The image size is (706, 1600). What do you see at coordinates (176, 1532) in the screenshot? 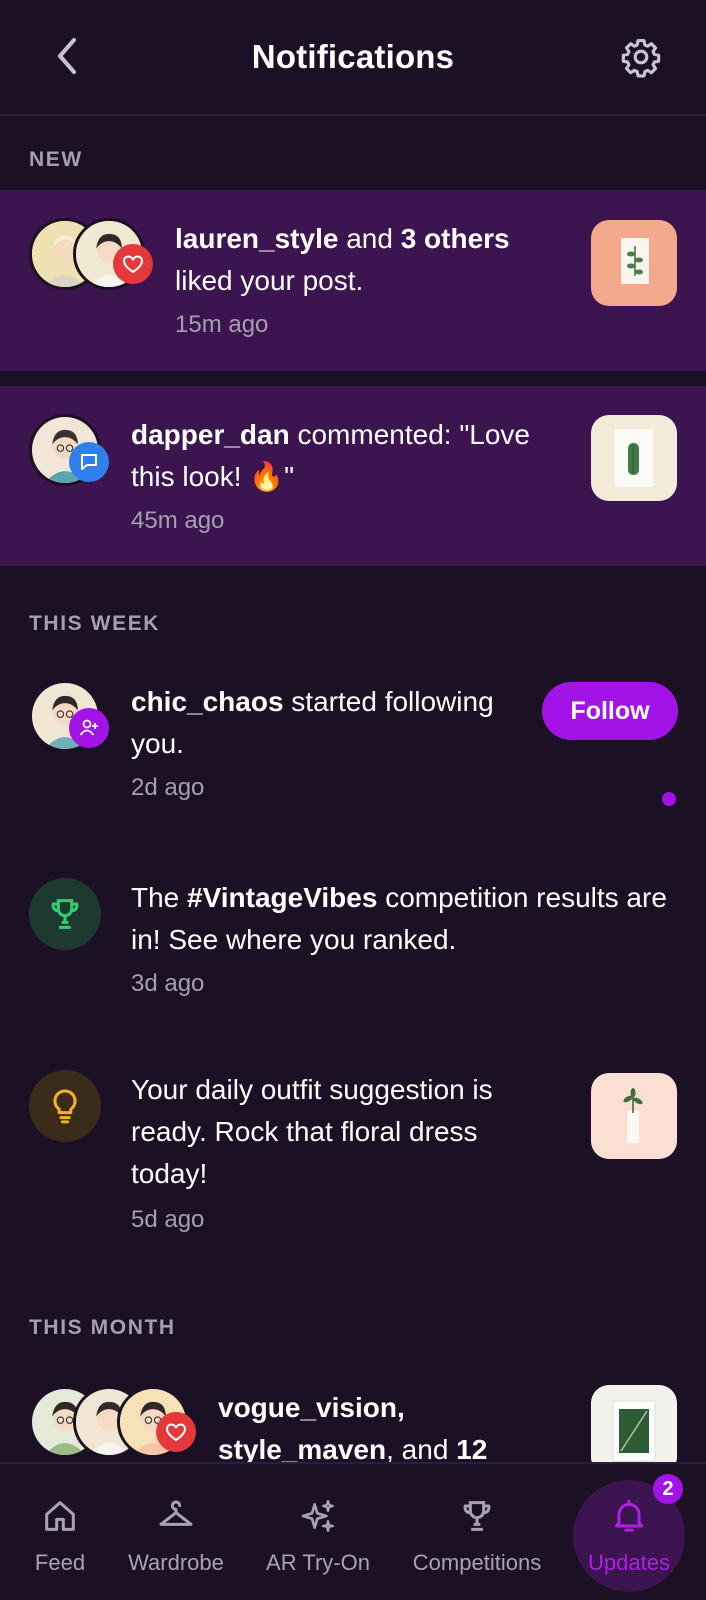
I see `nav-item-wardrobe: Wardrobe` at bounding box center [176, 1532].